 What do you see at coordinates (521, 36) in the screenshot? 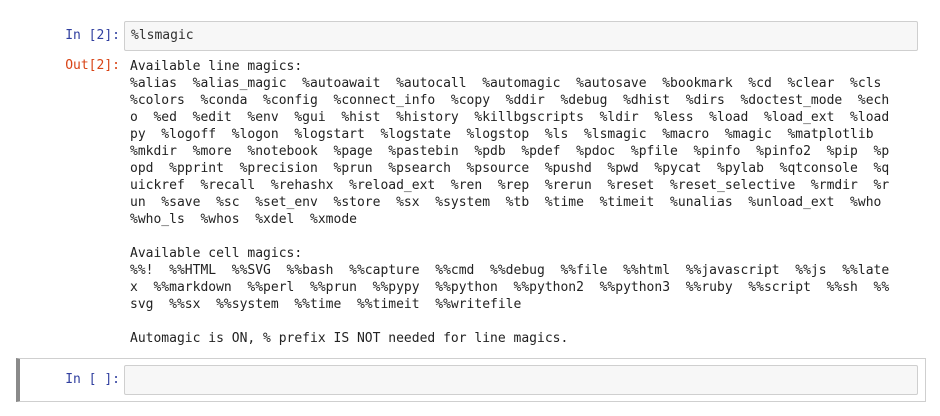
I see `code-input: %lsmagic` at bounding box center [521, 36].